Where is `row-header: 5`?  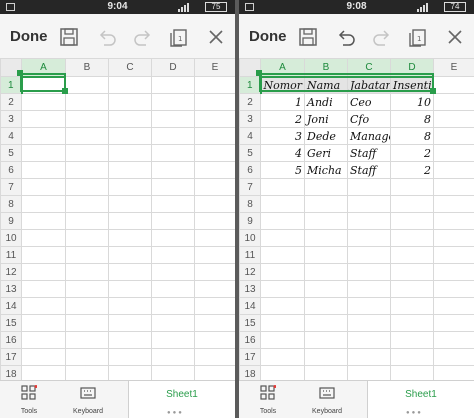 row-header: 5 is located at coordinates (11, 153).